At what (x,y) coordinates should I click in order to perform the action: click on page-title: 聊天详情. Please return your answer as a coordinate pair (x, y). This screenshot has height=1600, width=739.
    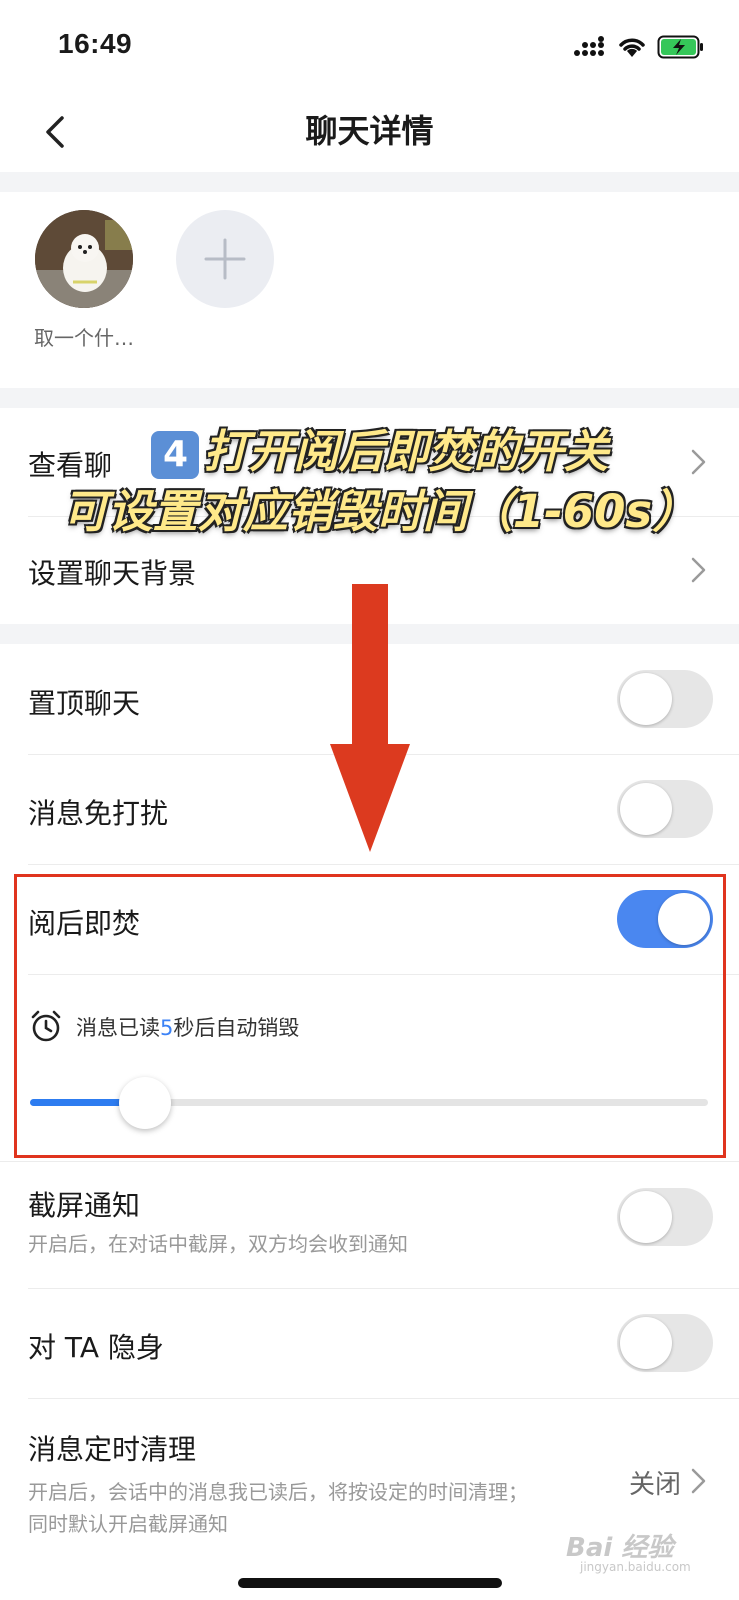
    Looking at the image, I should click on (369, 131).